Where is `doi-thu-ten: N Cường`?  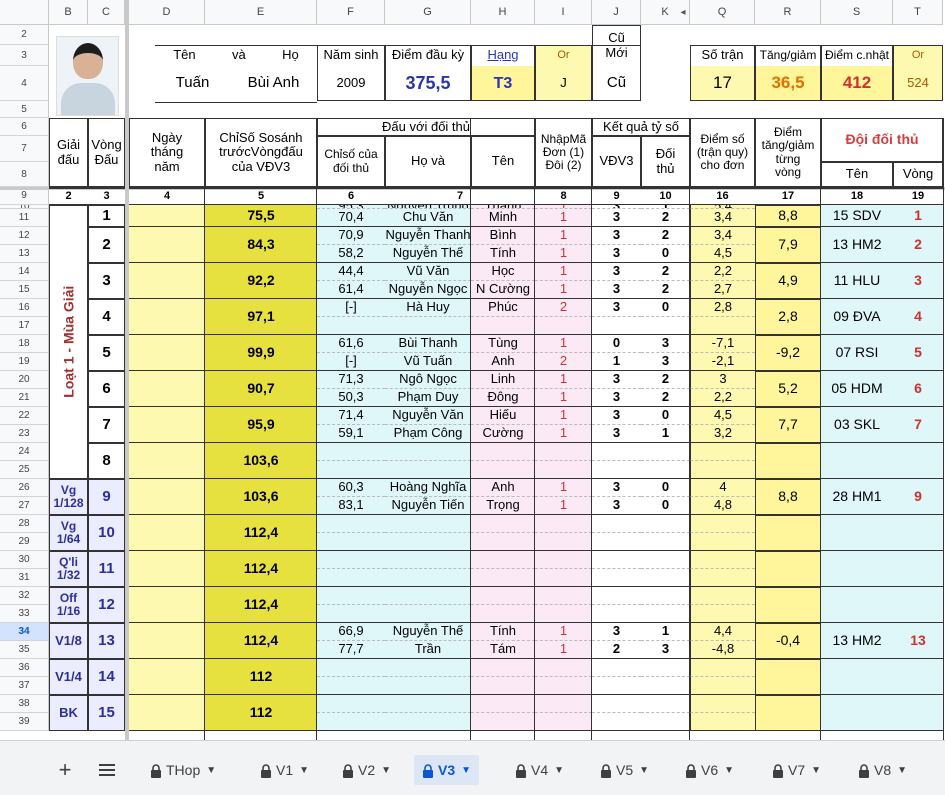
doi-thu-ten: N Cường is located at coordinates (503, 290).